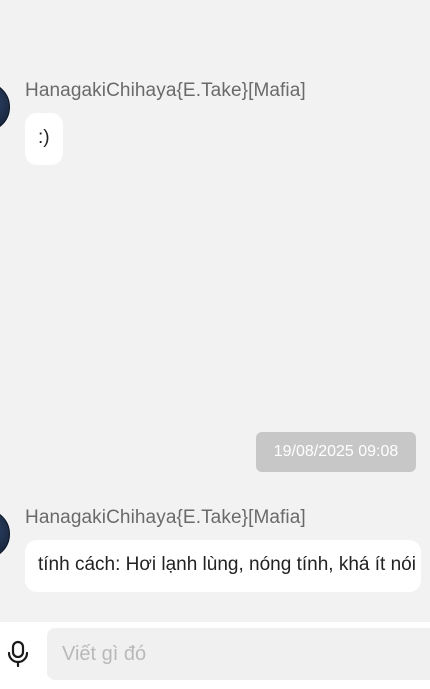 This screenshot has width=430, height=689. I want to click on message-composer, so click(215, 655).